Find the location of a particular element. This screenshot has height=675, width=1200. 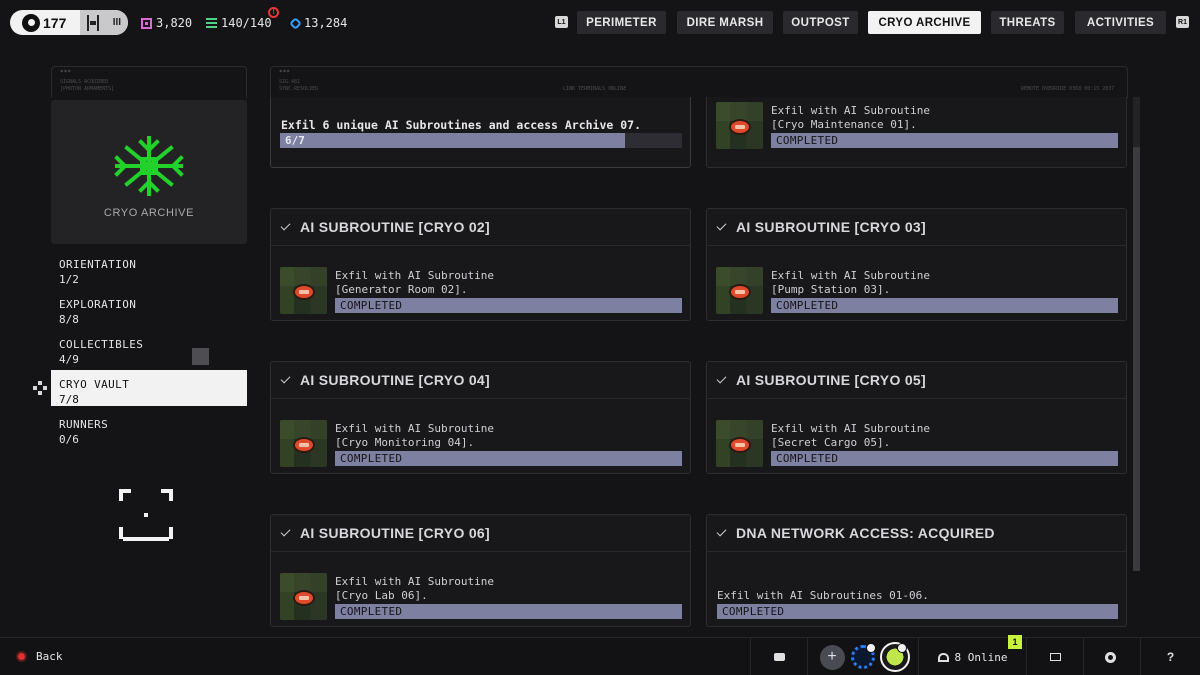

objective-text: Exfil with AI Subroutines 01-06. is located at coordinates (823, 595).